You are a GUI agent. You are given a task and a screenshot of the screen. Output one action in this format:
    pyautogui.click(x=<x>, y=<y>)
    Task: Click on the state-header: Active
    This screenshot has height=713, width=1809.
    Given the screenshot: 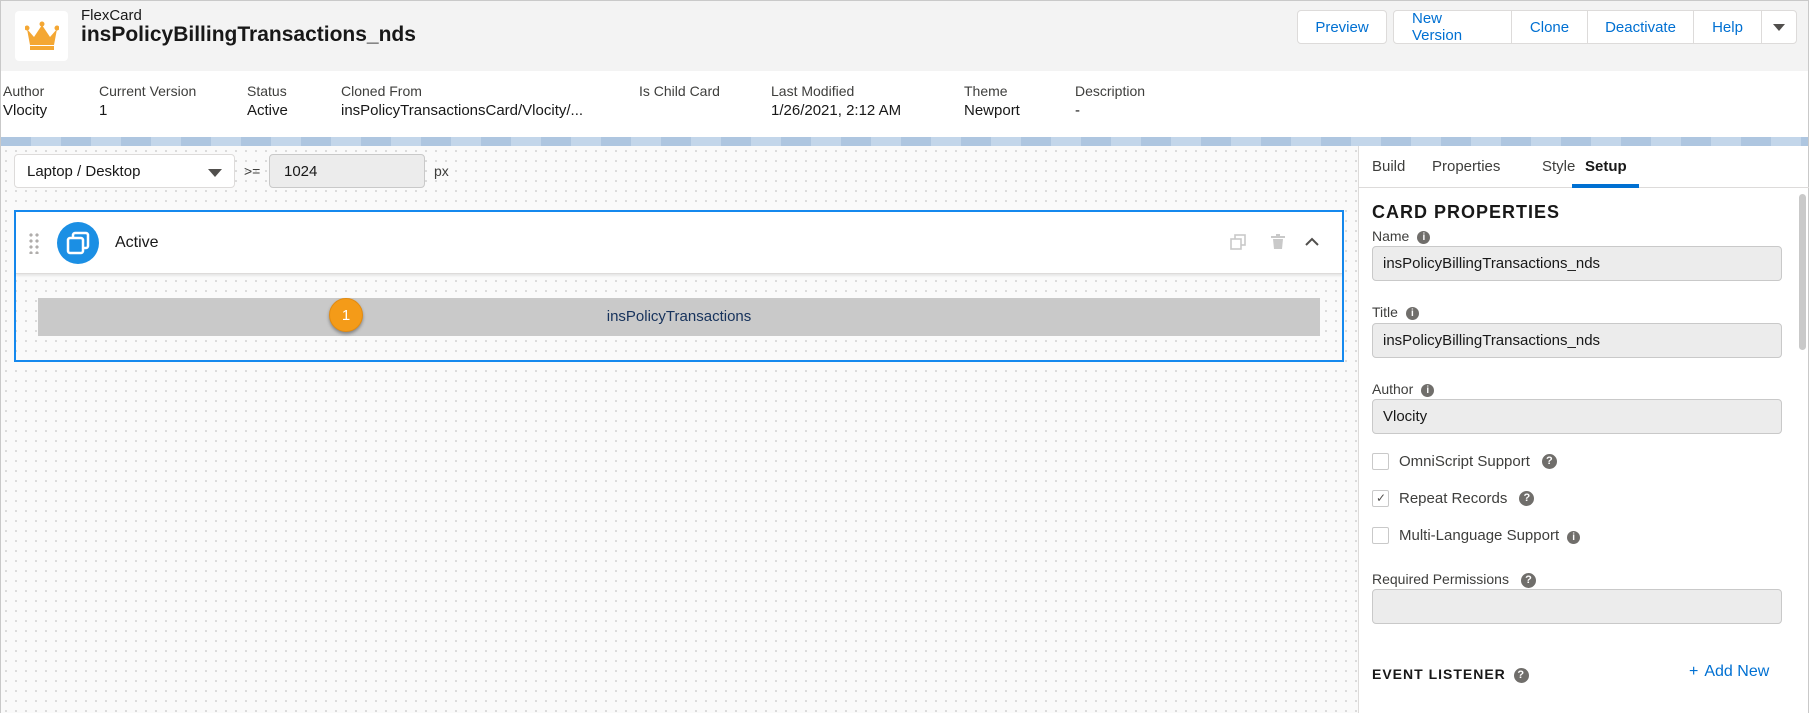 What is the action you would take?
    pyautogui.click(x=679, y=243)
    